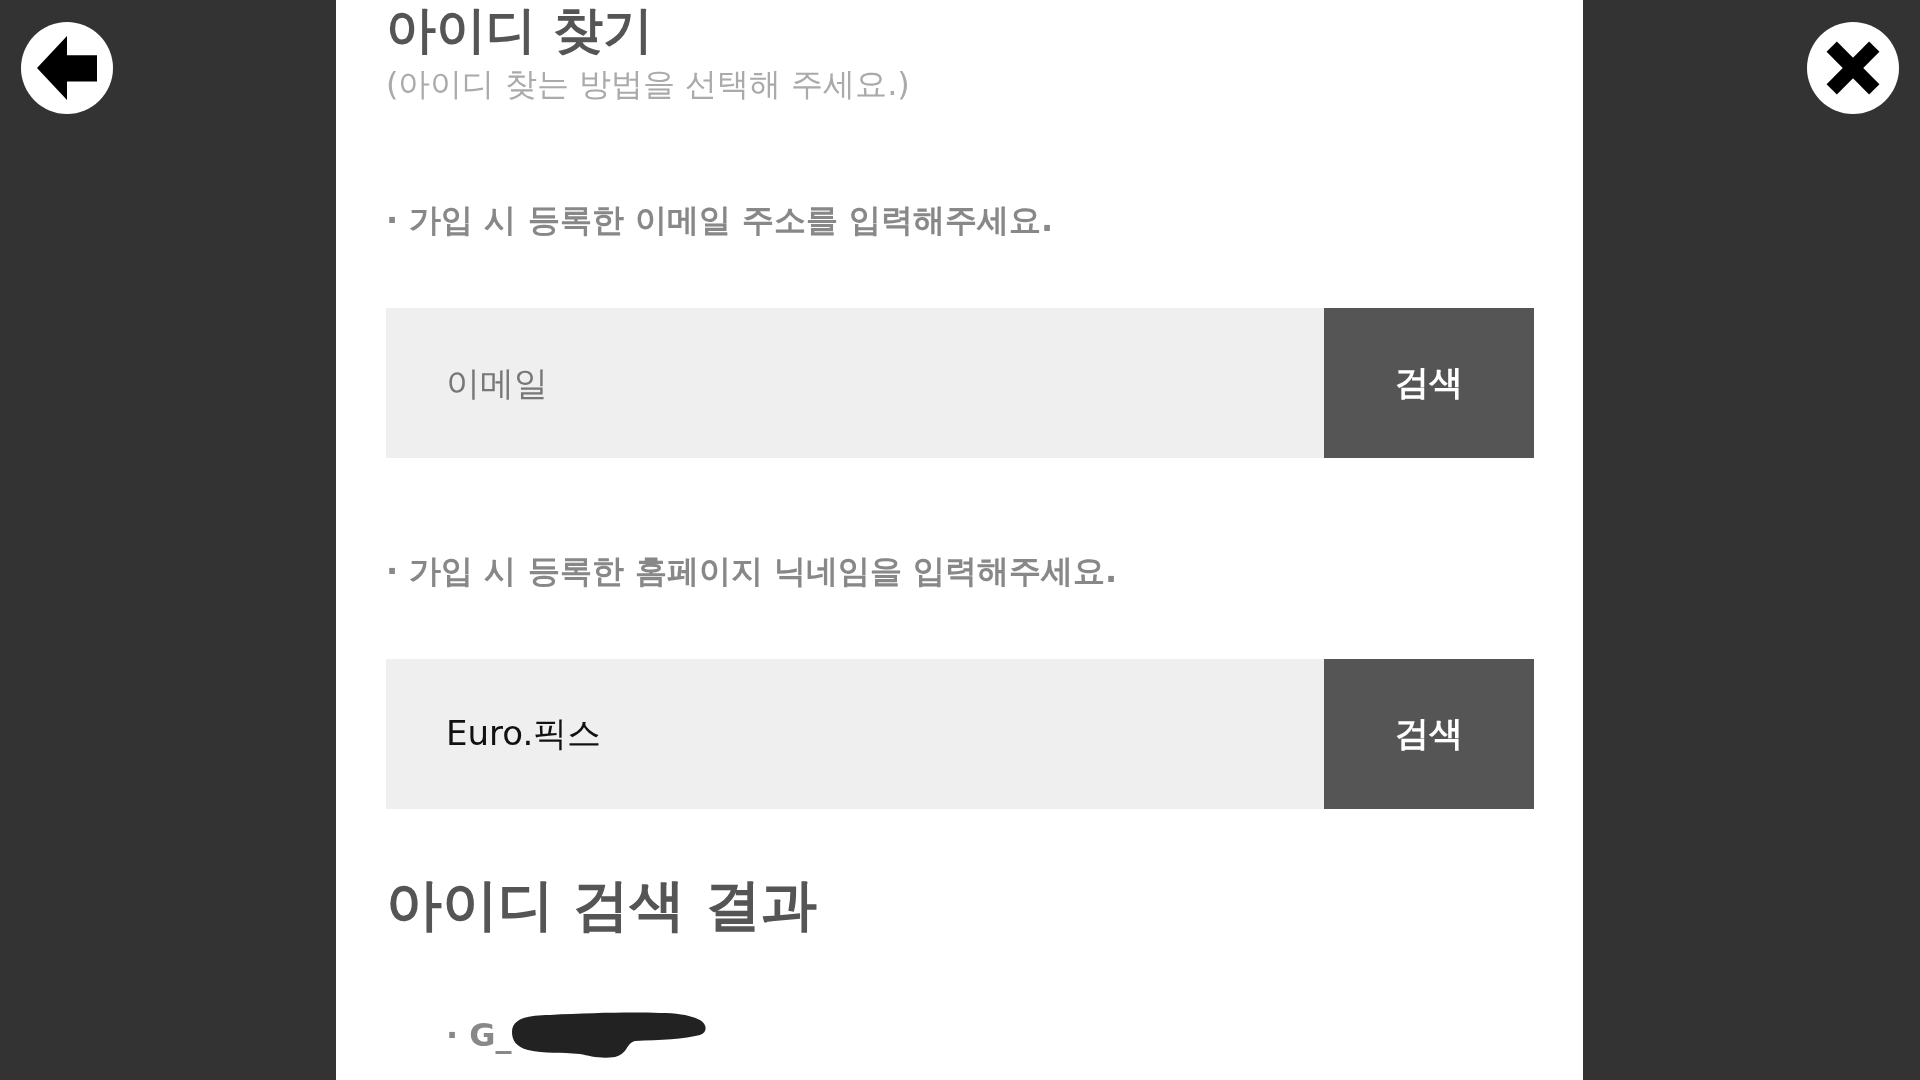  Describe the element at coordinates (479, 1035) in the screenshot. I see `found-id-text: · G_` at that location.